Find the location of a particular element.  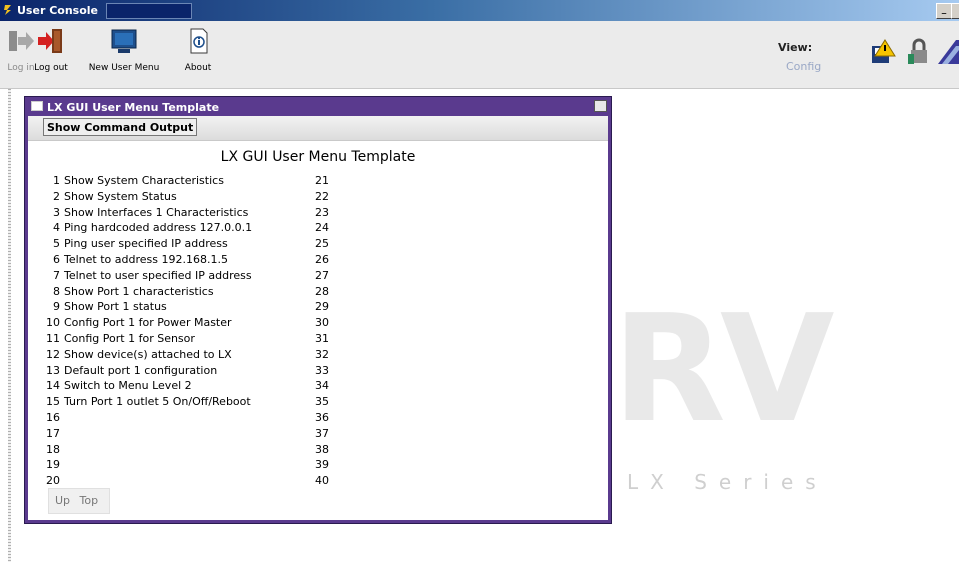

menu-item: 33 is located at coordinates (320, 371).